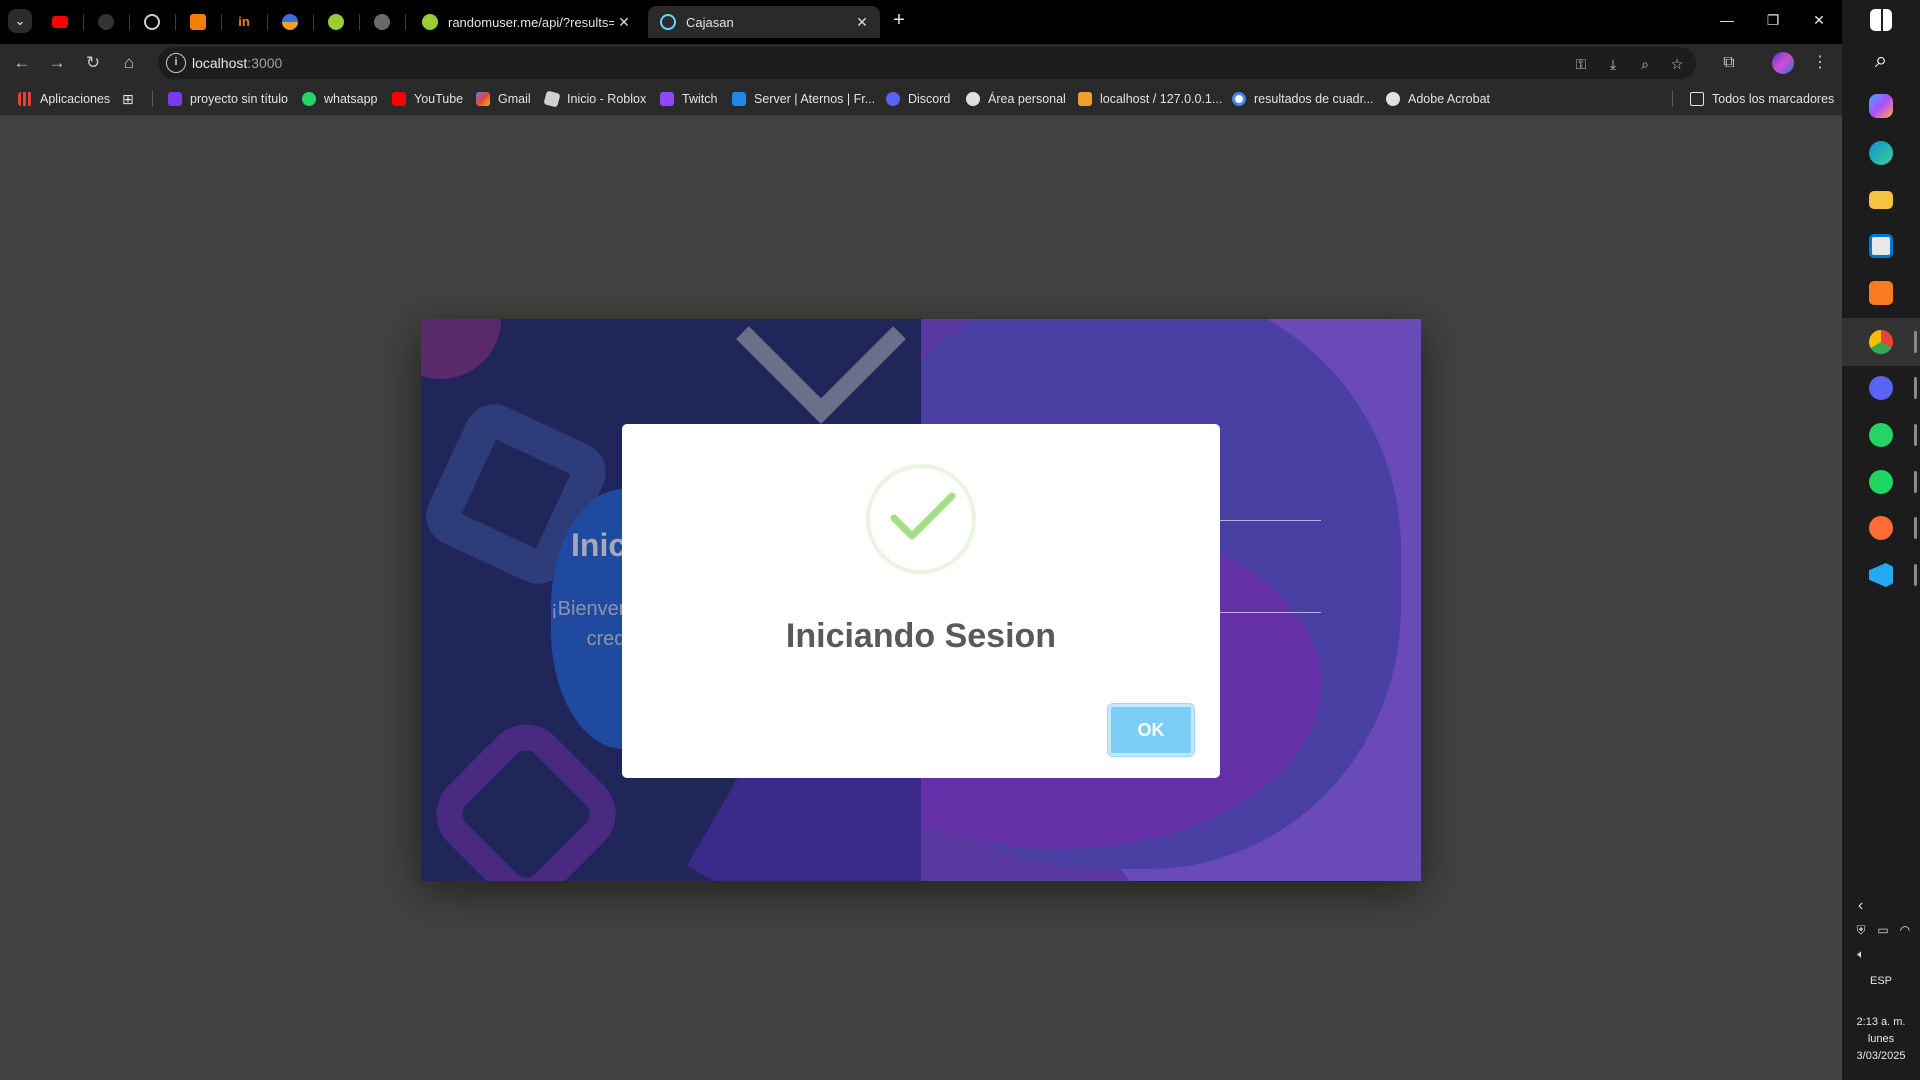 This screenshot has width=1920, height=1080. Describe the element at coordinates (20, 21) in the screenshot. I see `tab-search-icon: ⌄` at that location.